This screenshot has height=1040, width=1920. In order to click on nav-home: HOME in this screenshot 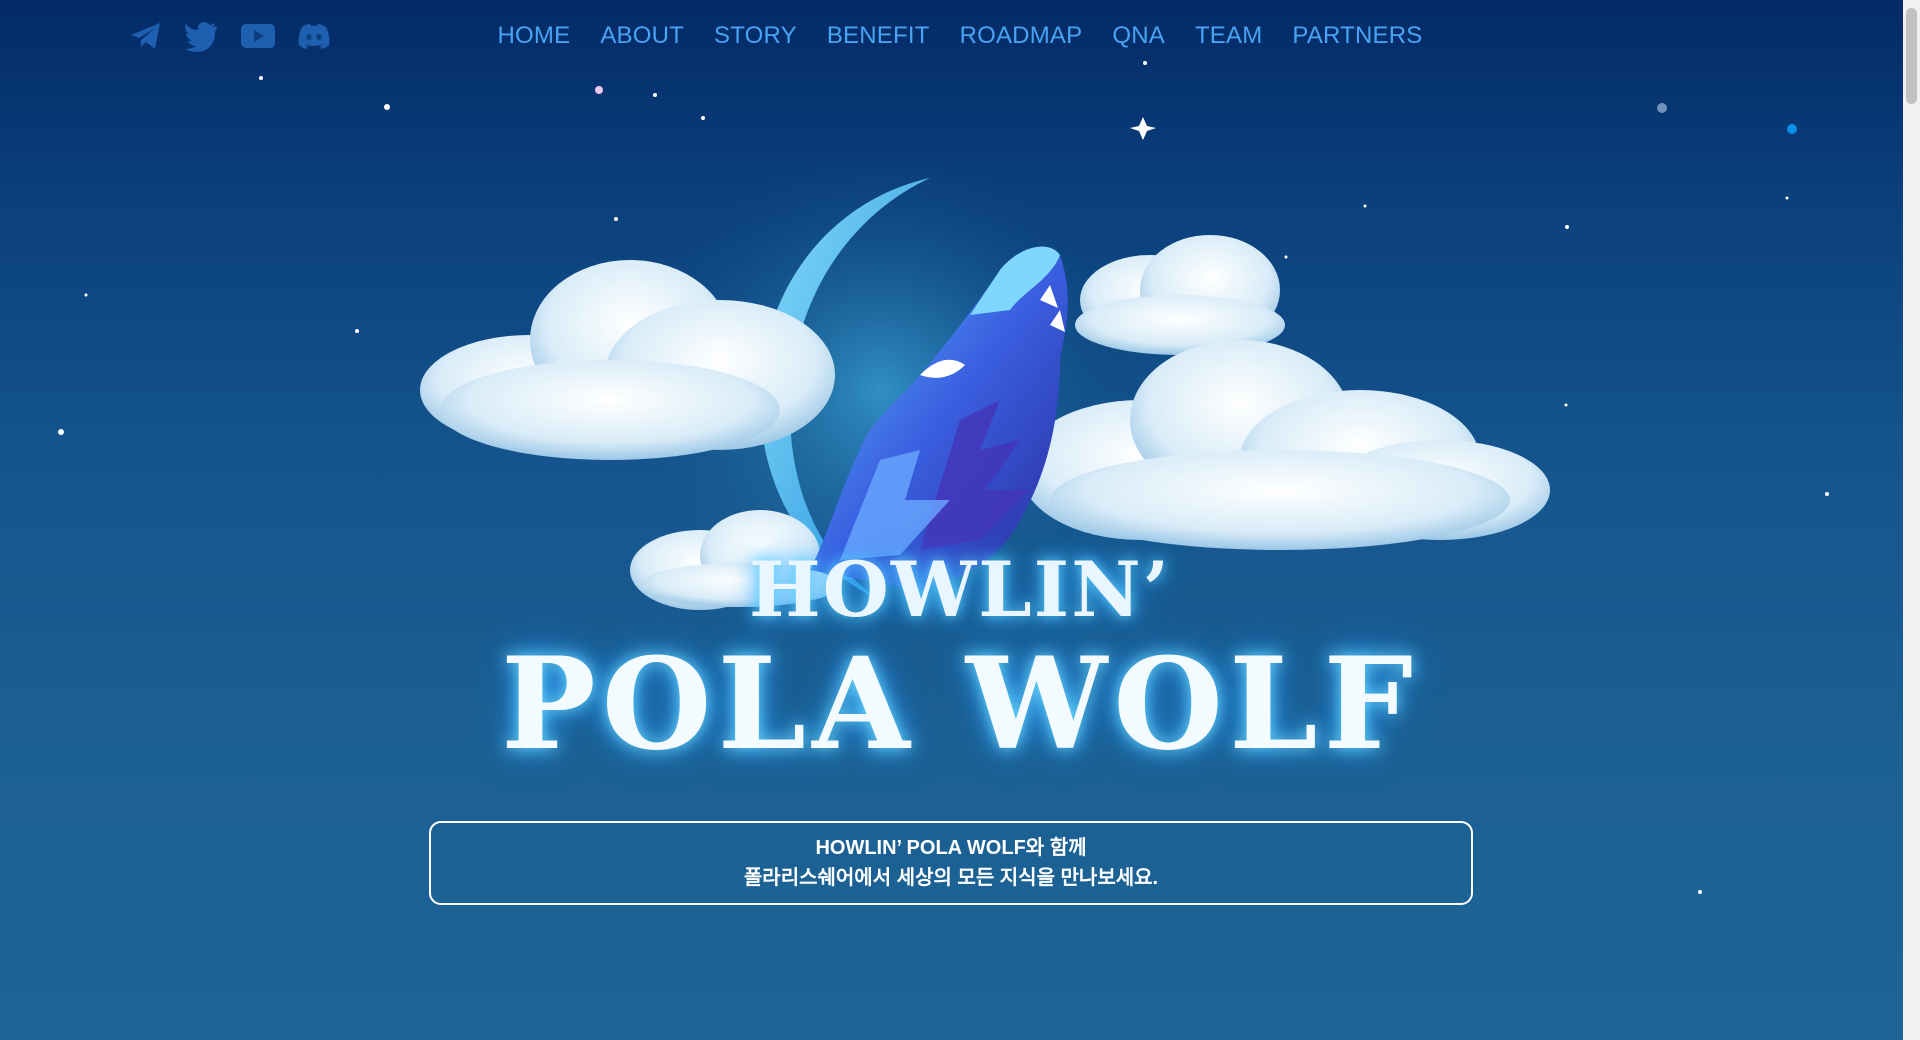, I will do `click(534, 35)`.